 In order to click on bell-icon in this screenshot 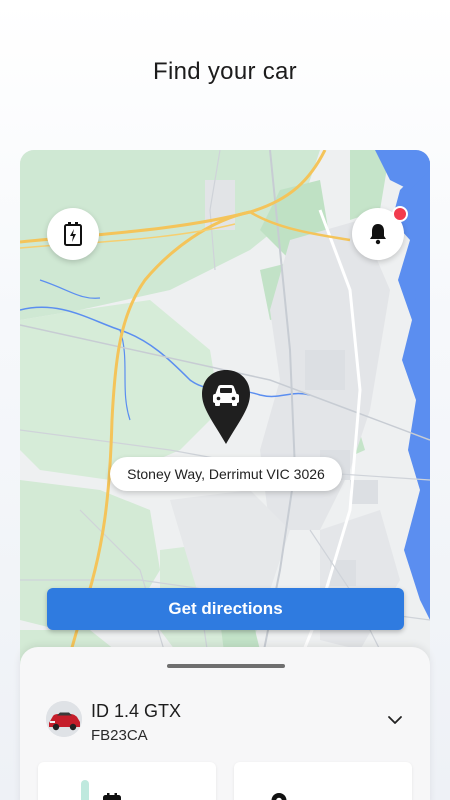, I will do `click(378, 234)`.